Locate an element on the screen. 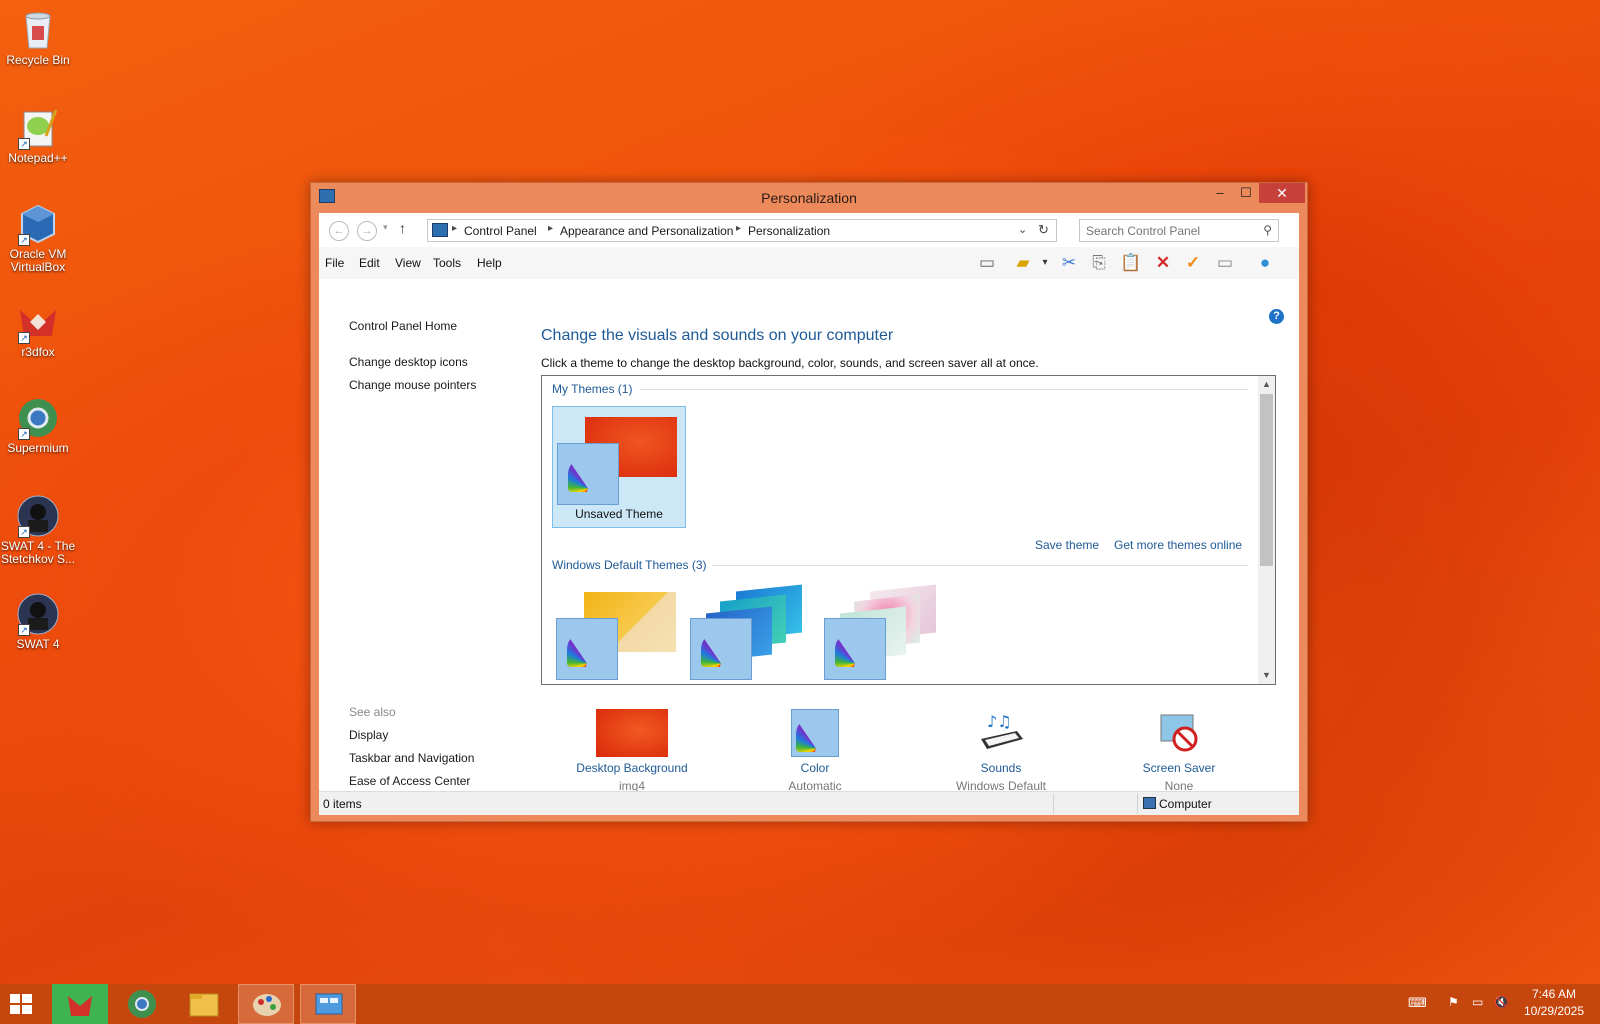  scroll-down-icon: ▼ is located at coordinates (1266, 675).